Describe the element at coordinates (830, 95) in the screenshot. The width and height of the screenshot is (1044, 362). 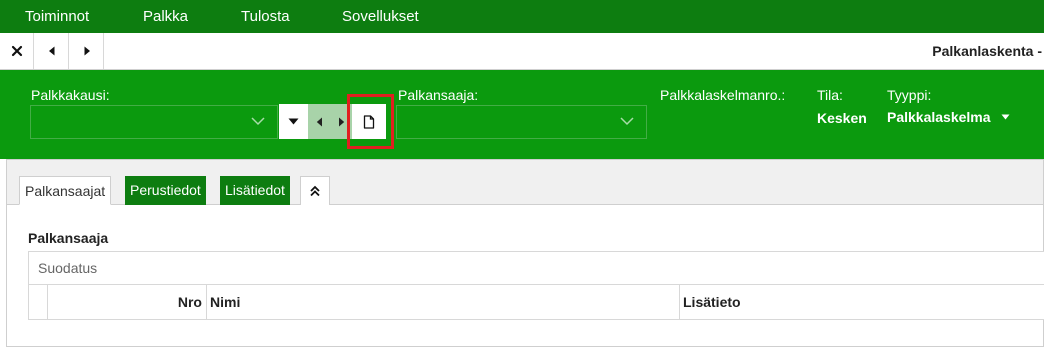
I see `tila-label: Tila:` at that location.